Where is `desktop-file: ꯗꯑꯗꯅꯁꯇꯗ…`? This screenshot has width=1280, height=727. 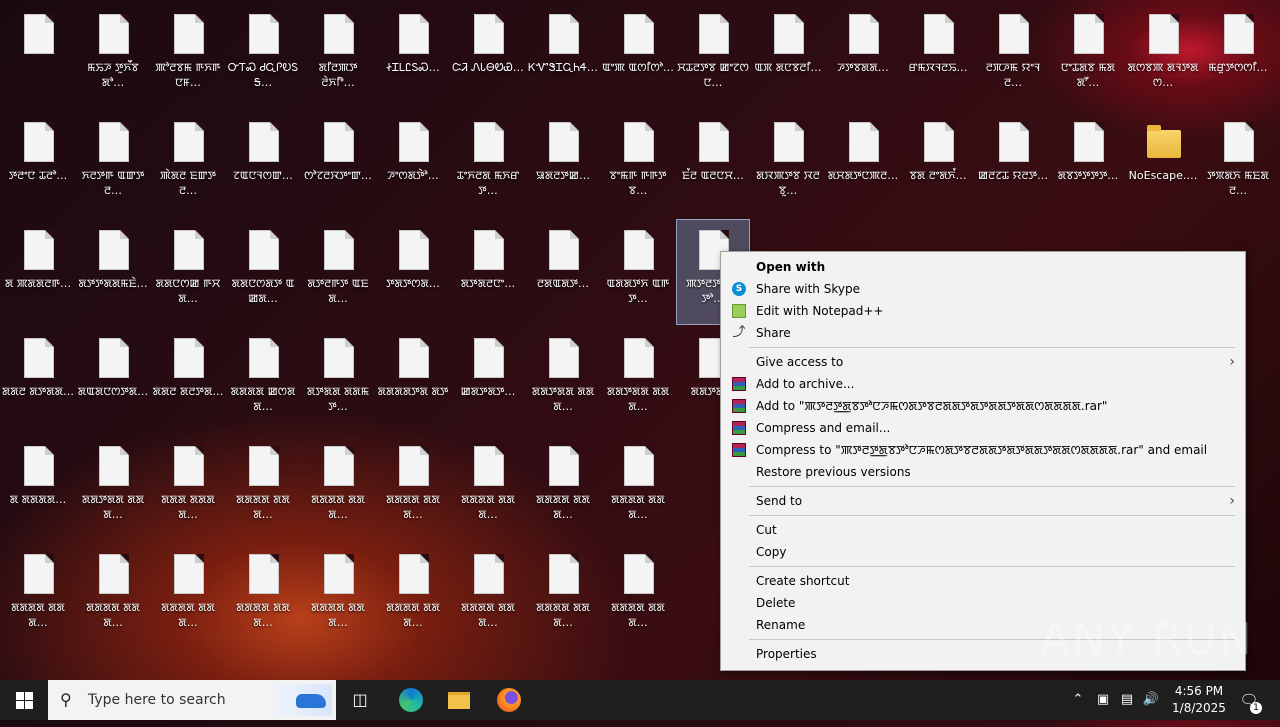 desktop-file: ꯗꯑꯗꯅꯁꯇꯗ… is located at coordinates (113, 380).